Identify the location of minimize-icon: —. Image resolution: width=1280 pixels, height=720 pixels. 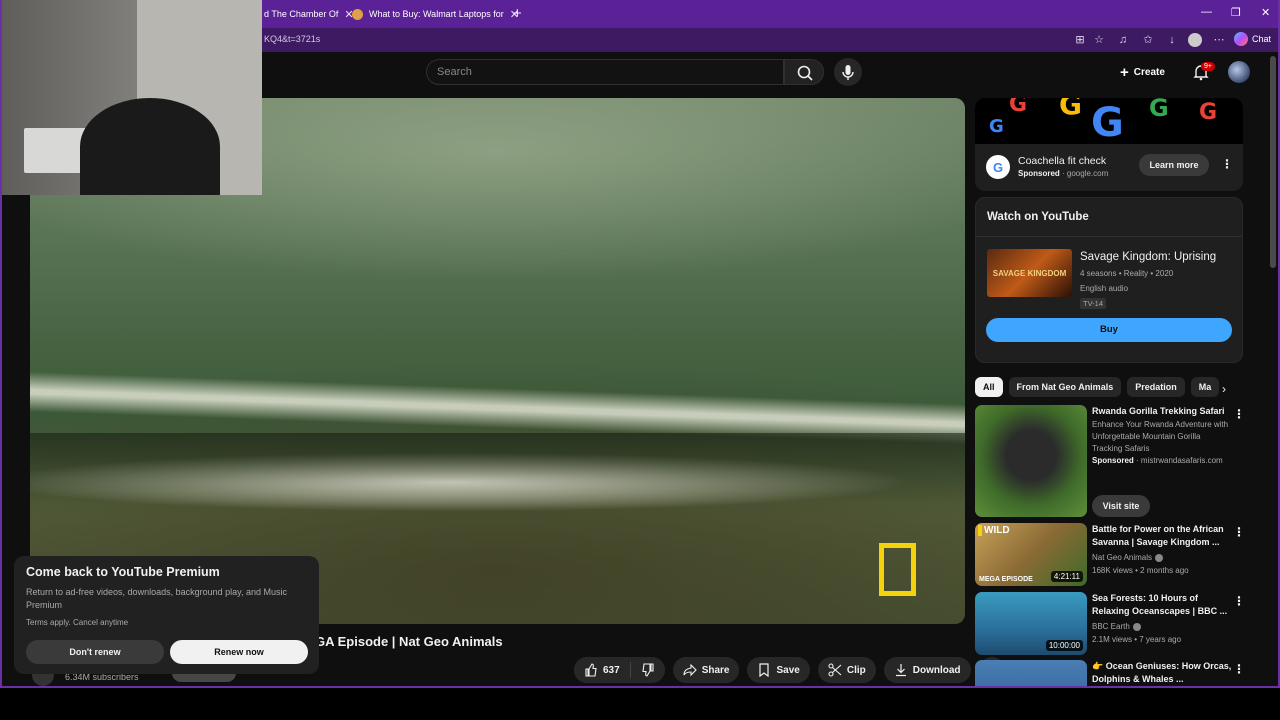
(1206, 12).